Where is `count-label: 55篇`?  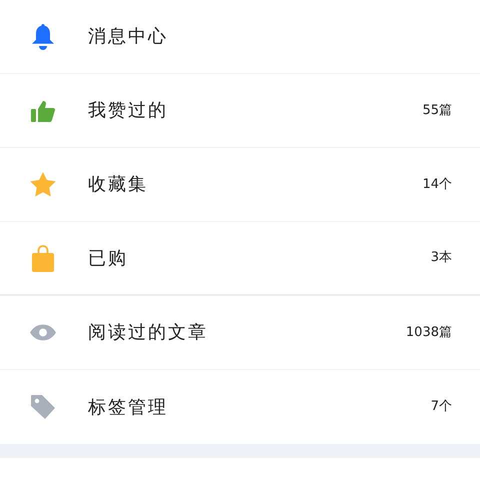 count-label: 55篇 is located at coordinates (437, 111).